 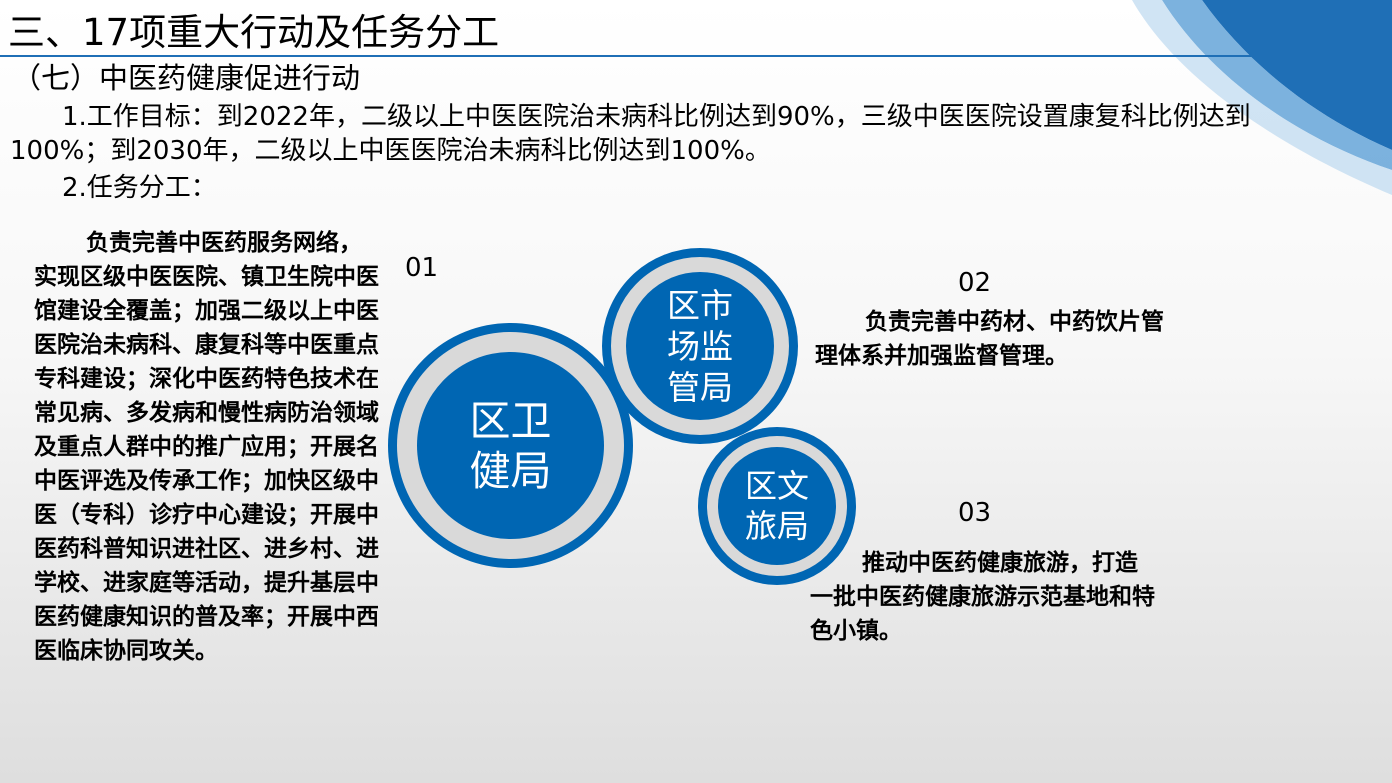 I want to click on page-title: 三、17项重大行动及任务分工, so click(x=254, y=32).